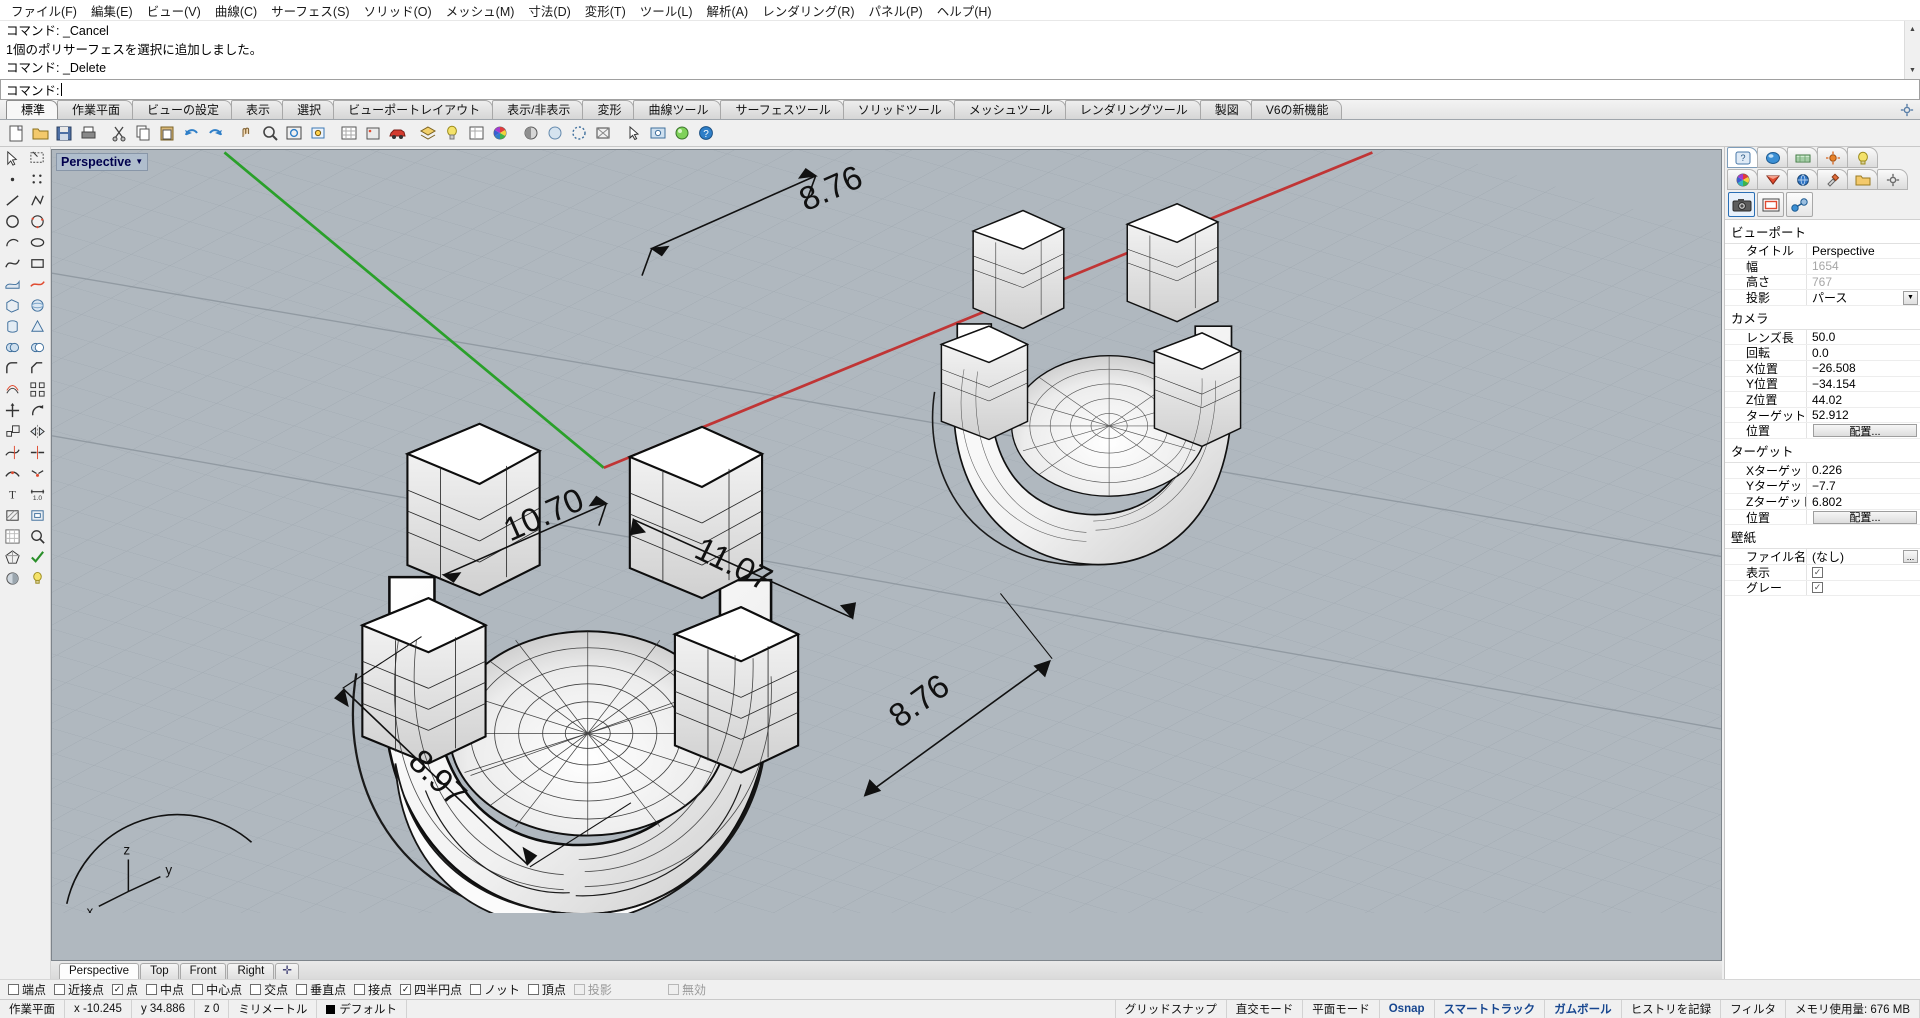  I want to click on toolbar-tab-作業平面: 作業平面, so click(95, 109).